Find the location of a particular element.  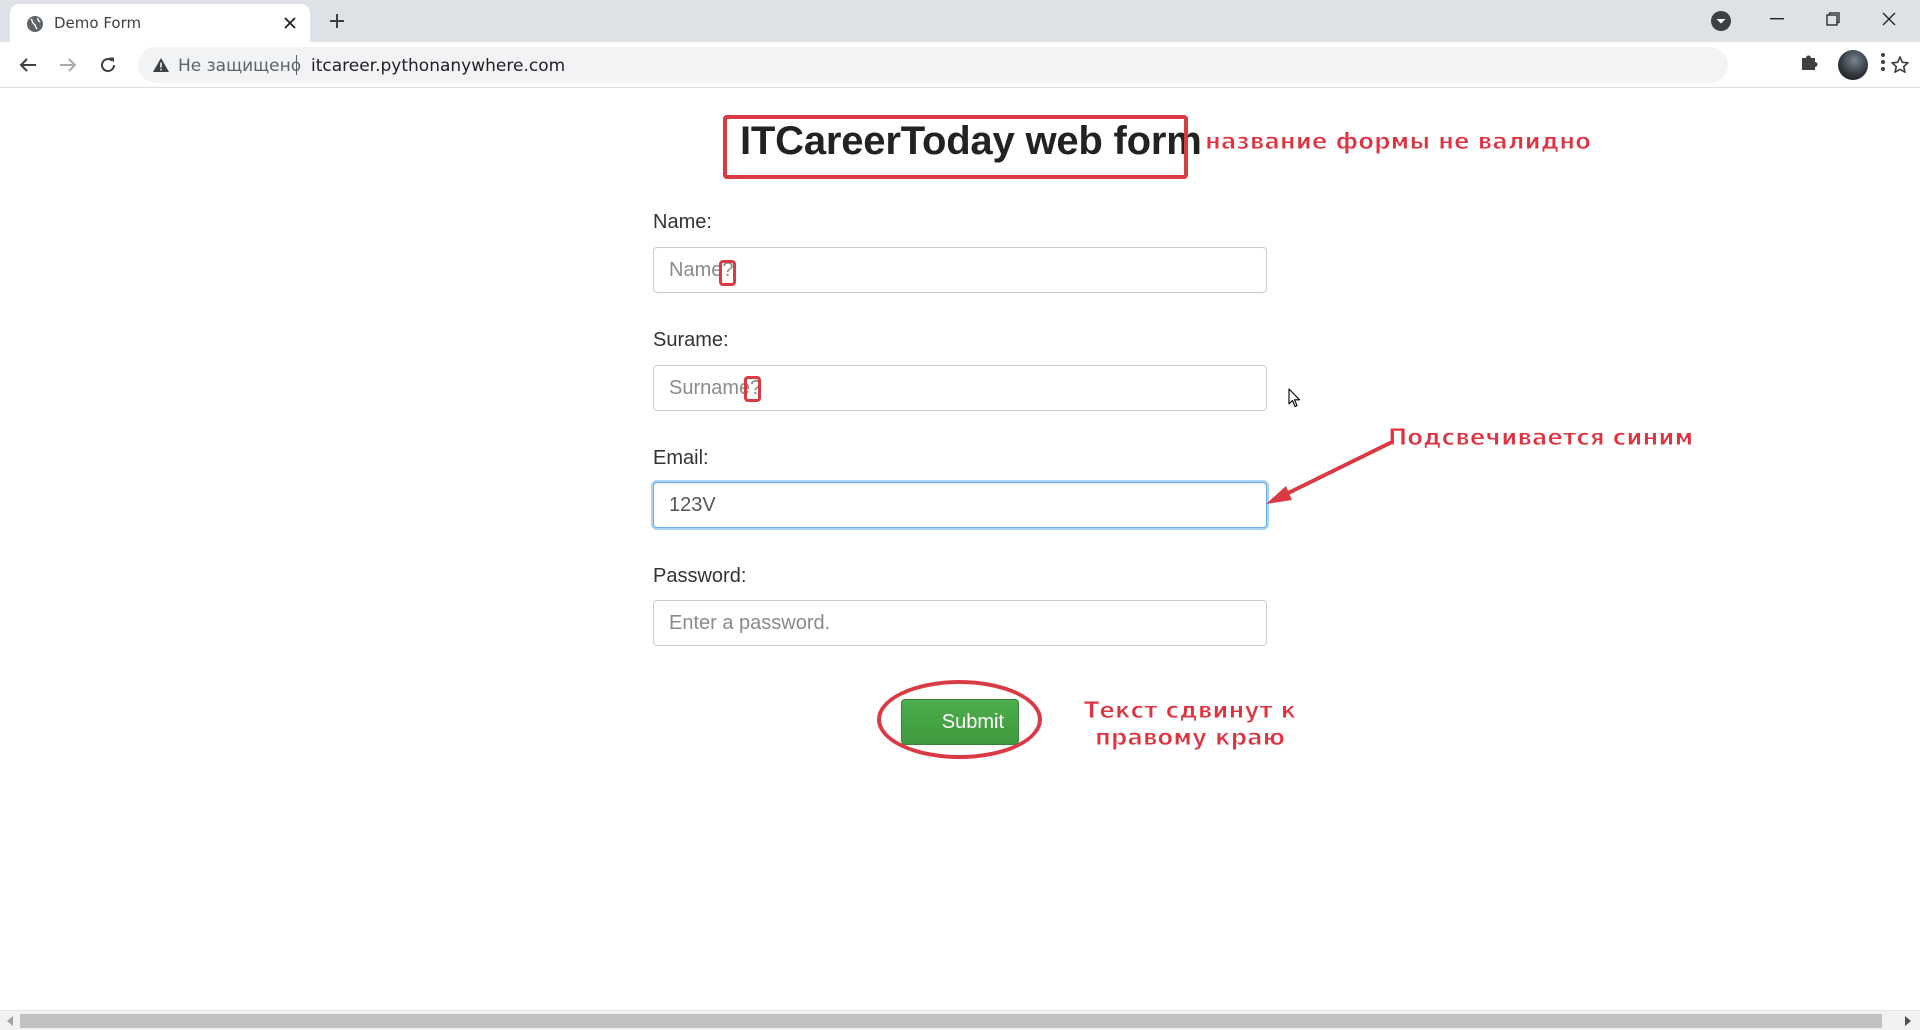

puzzle-icon is located at coordinates (1810, 62).